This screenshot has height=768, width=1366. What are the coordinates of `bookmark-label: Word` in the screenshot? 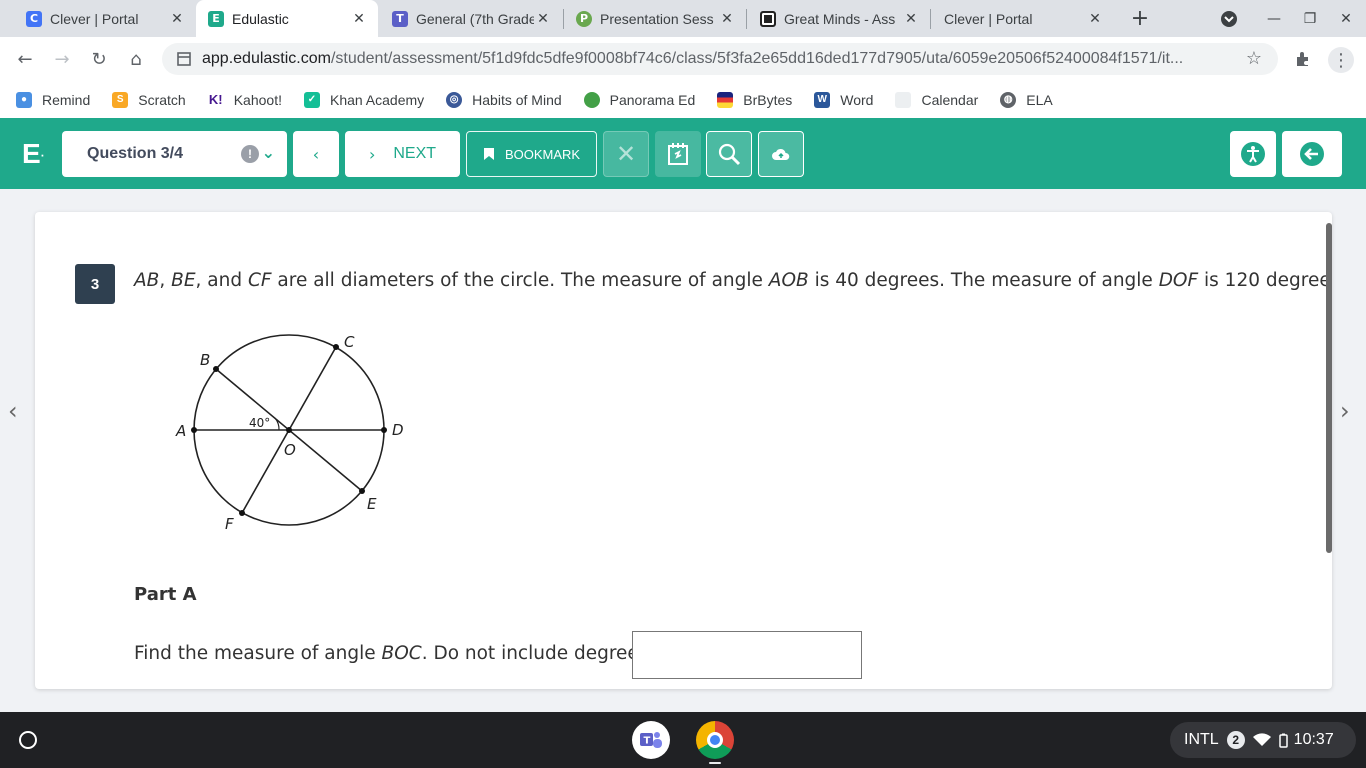 It's located at (857, 99).